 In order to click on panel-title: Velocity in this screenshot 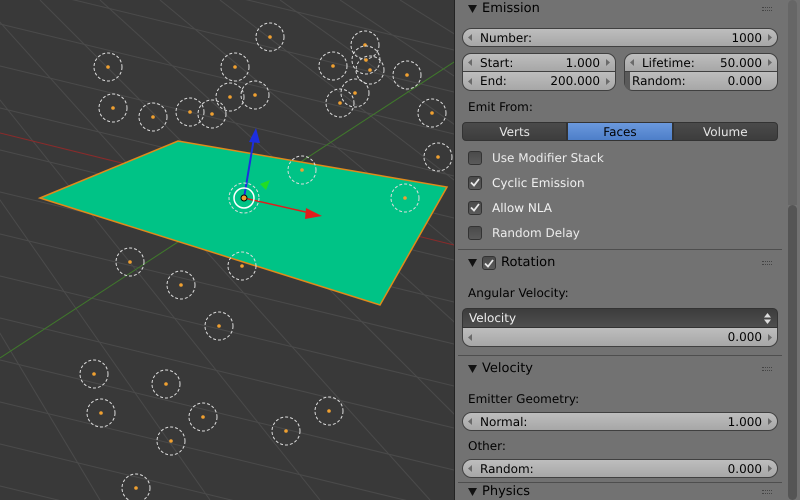, I will do `click(507, 369)`.